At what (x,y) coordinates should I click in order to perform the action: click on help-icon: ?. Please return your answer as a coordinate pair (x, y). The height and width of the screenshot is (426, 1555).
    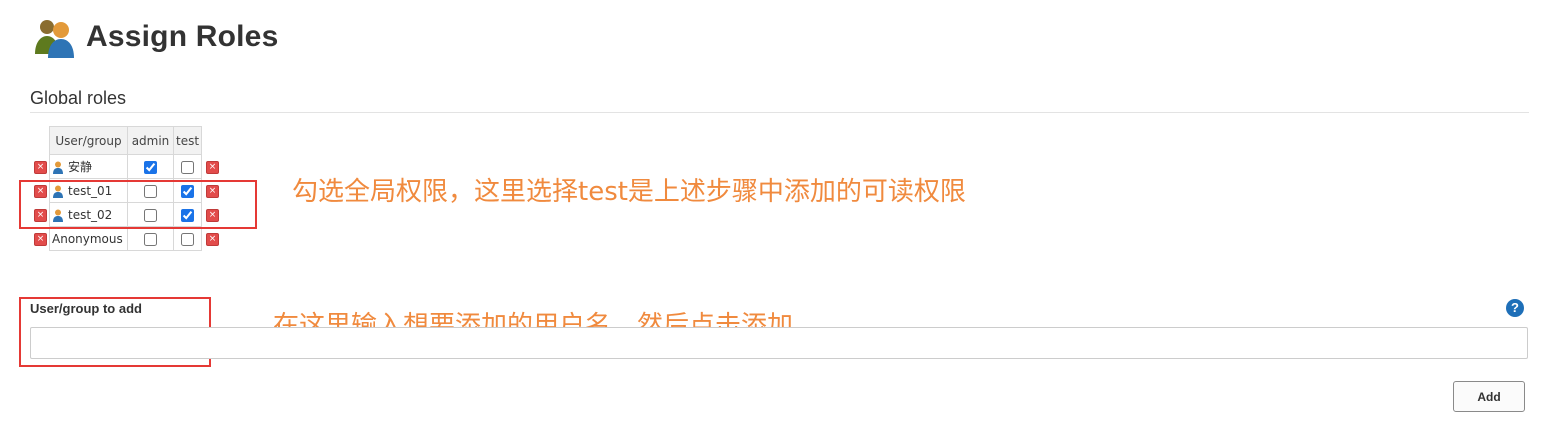
    Looking at the image, I should click on (1515, 308).